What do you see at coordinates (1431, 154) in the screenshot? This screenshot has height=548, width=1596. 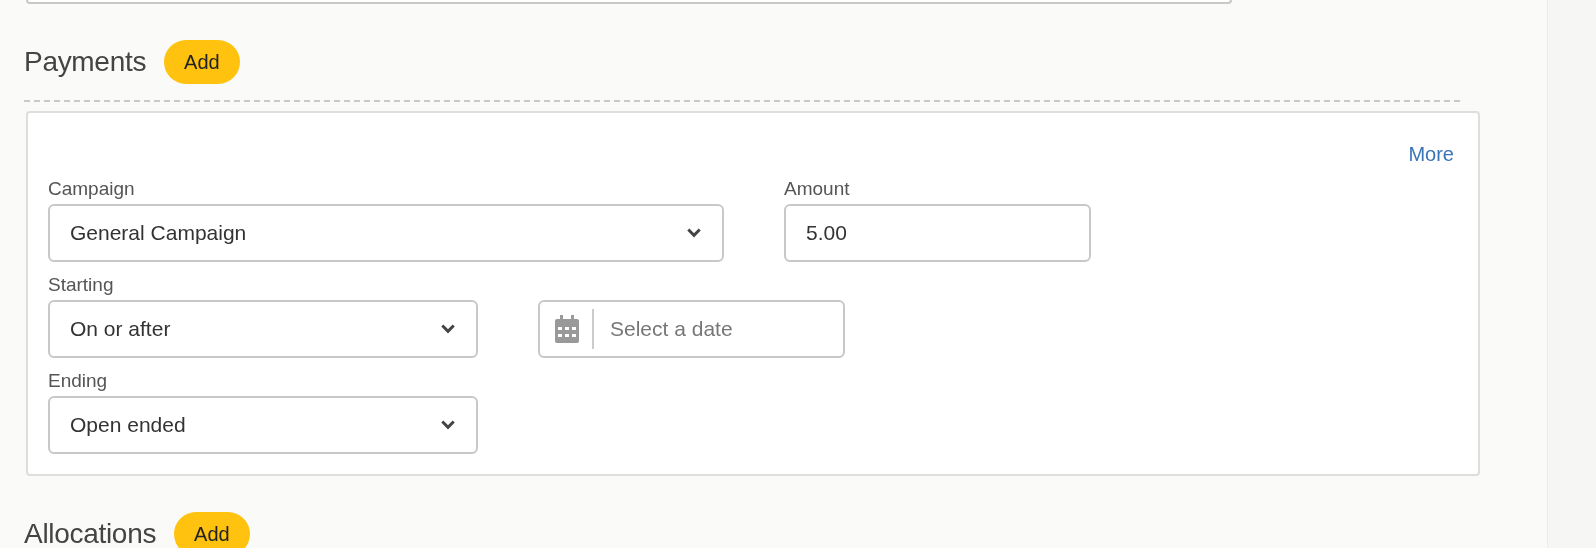 I see `more-link: More` at bounding box center [1431, 154].